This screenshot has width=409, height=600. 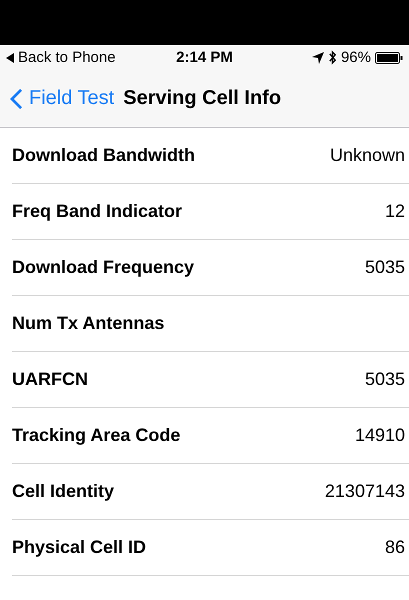 What do you see at coordinates (202, 98) in the screenshot?
I see `screen-title: Serving Cell Info` at bounding box center [202, 98].